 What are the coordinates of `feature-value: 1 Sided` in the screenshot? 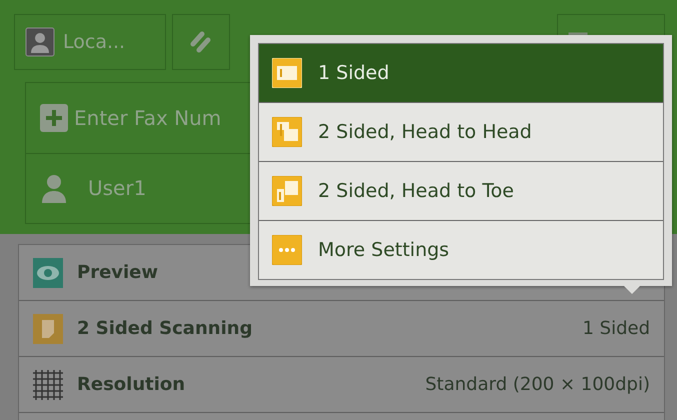 It's located at (616, 328).